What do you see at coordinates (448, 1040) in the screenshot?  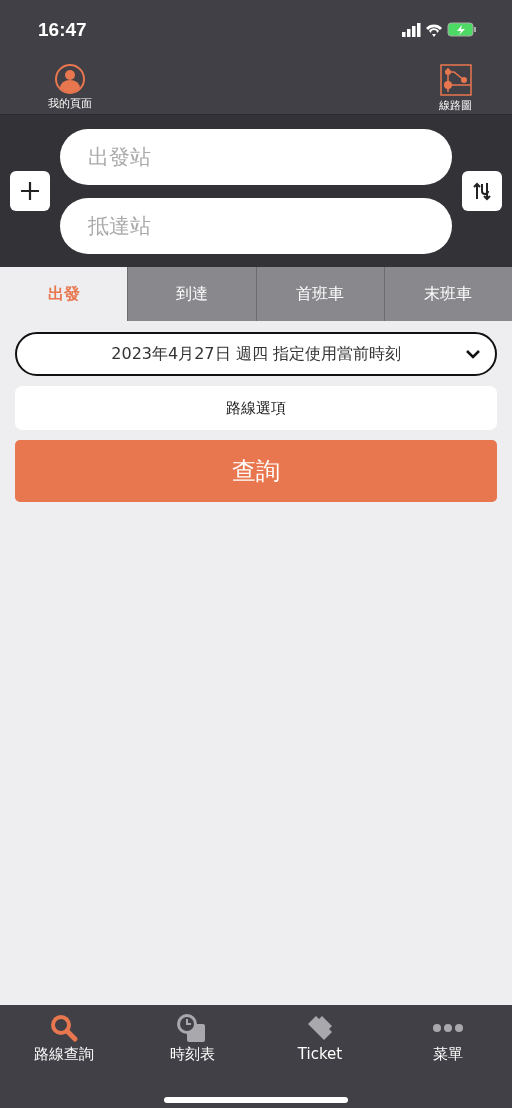 I see `nav-tab: 菜單` at bounding box center [448, 1040].